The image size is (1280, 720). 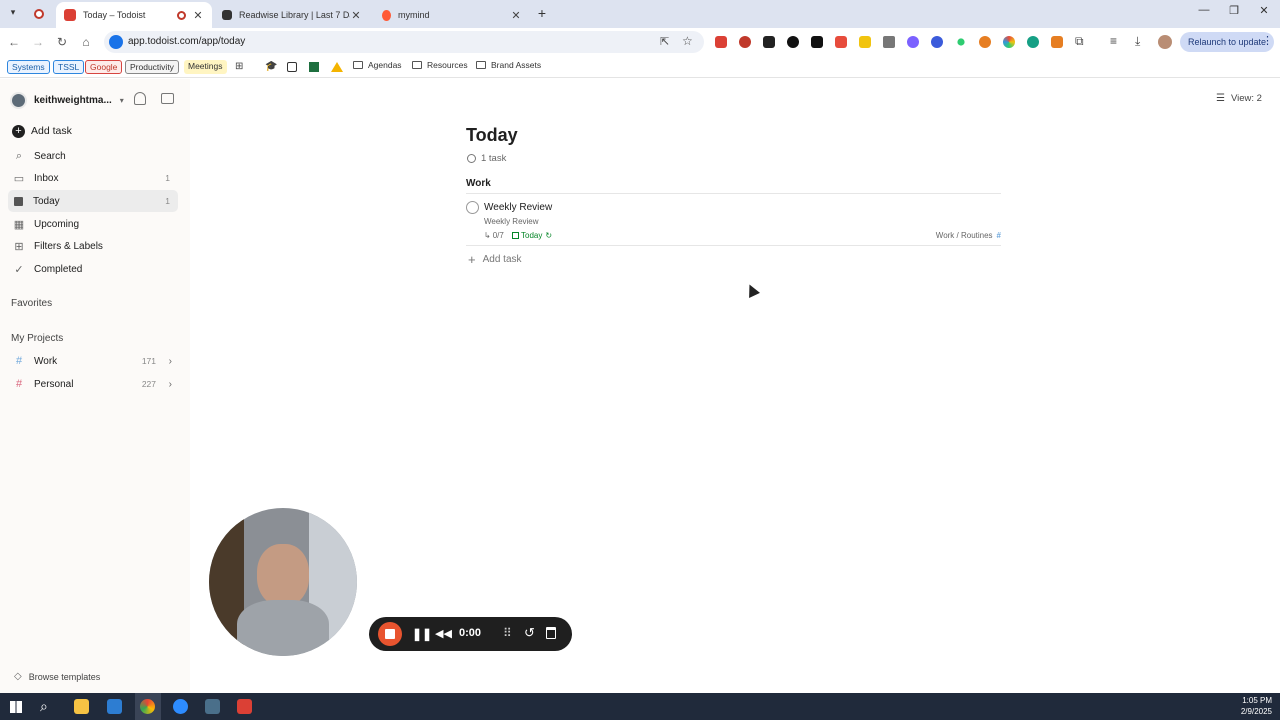 I want to click on view-options-button: ☰ View: 2, so click(x=1239, y=98).